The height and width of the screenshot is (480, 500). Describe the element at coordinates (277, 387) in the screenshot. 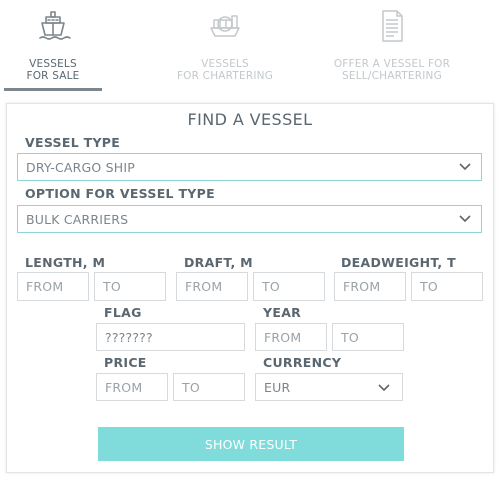

I see `currency-value: EUR` at that location.